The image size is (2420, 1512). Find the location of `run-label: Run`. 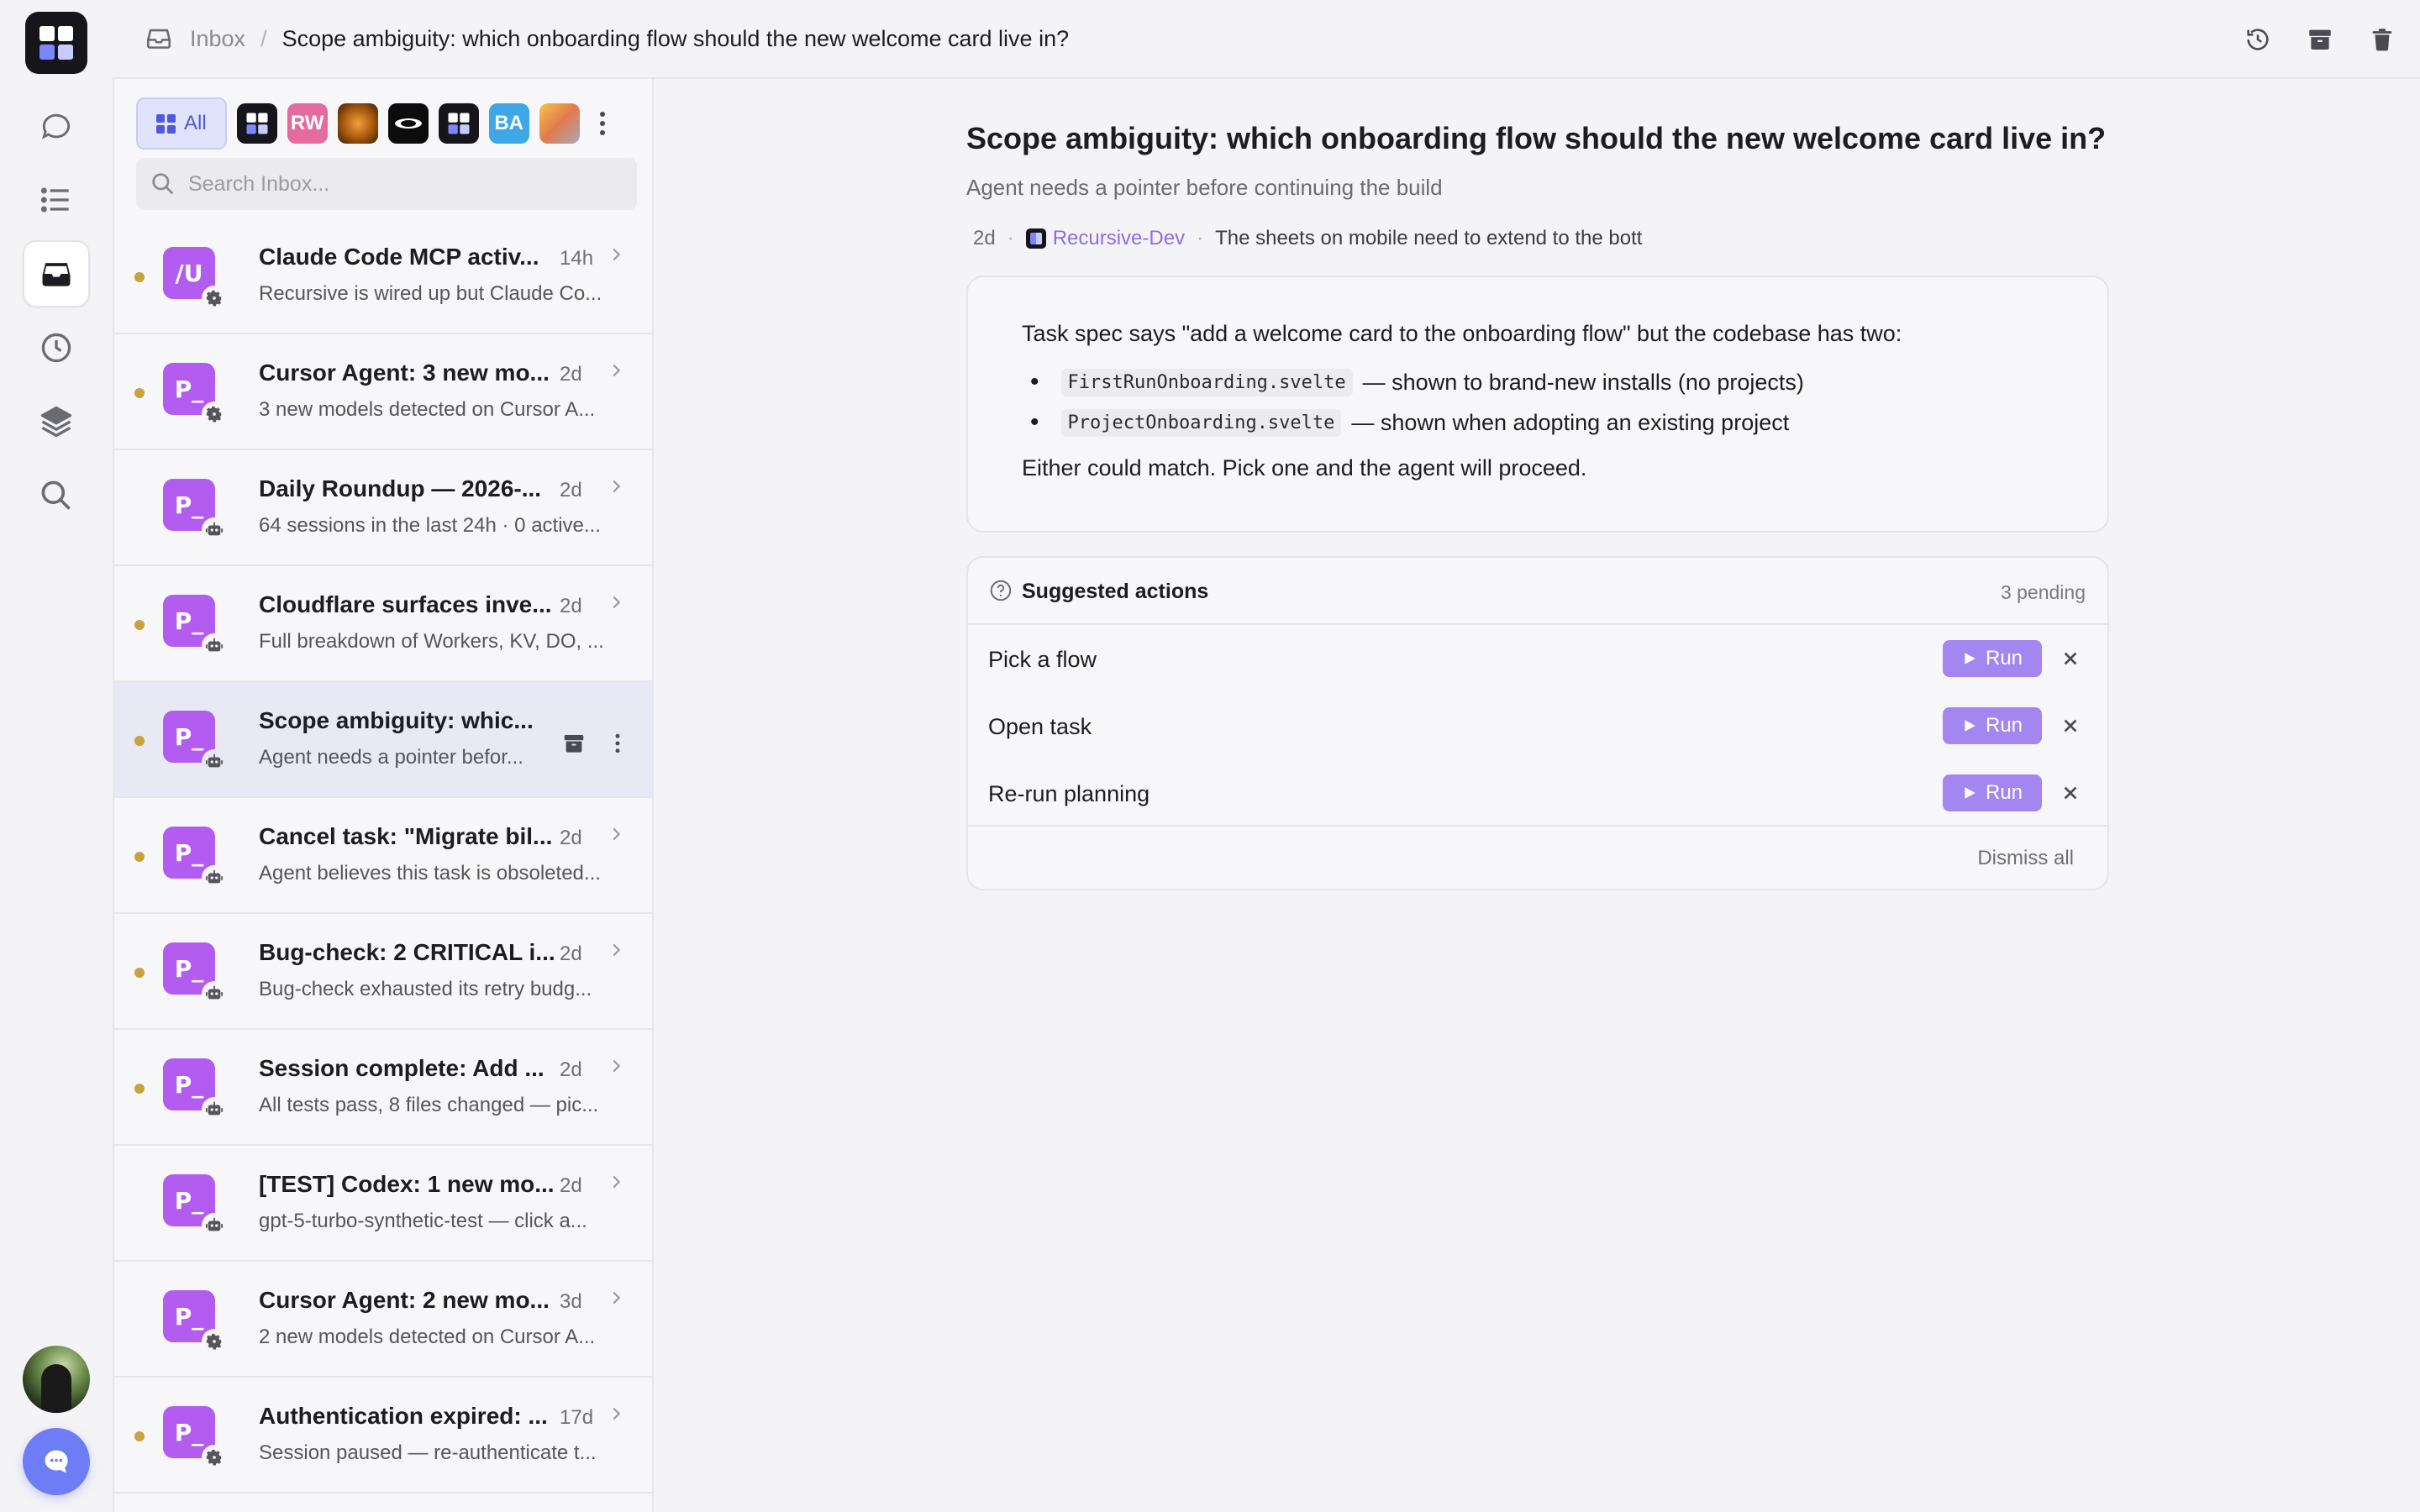

run-label: Run is located at coordinates (2004, 725).